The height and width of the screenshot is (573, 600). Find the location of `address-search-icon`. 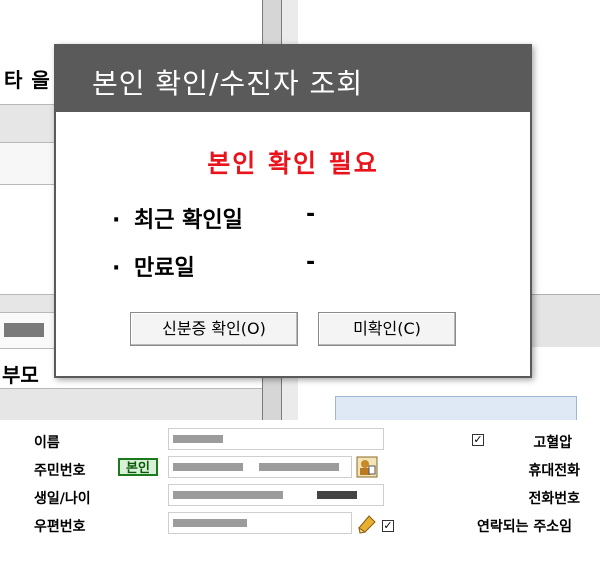

address-search-icon is located at coordinates (367, 523).